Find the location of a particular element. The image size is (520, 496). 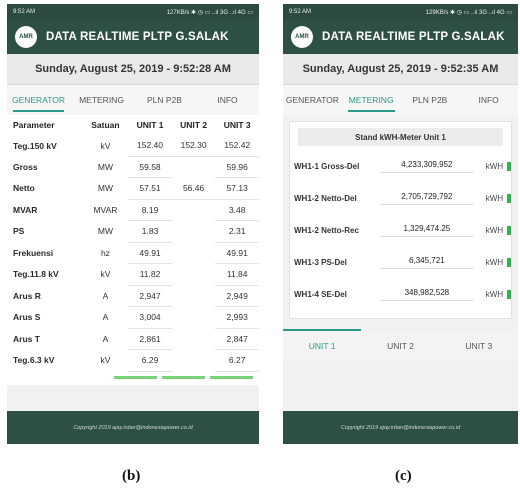

parameter-name: PS is located at coordinates (19, 231).